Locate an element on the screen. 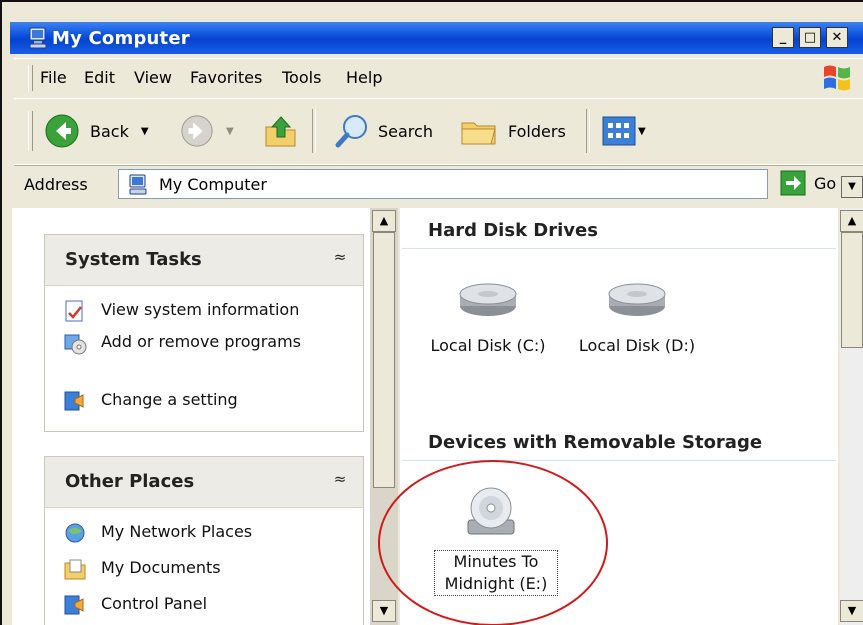  address-input: My Computer ▼ is located at coordinates (490, 184).